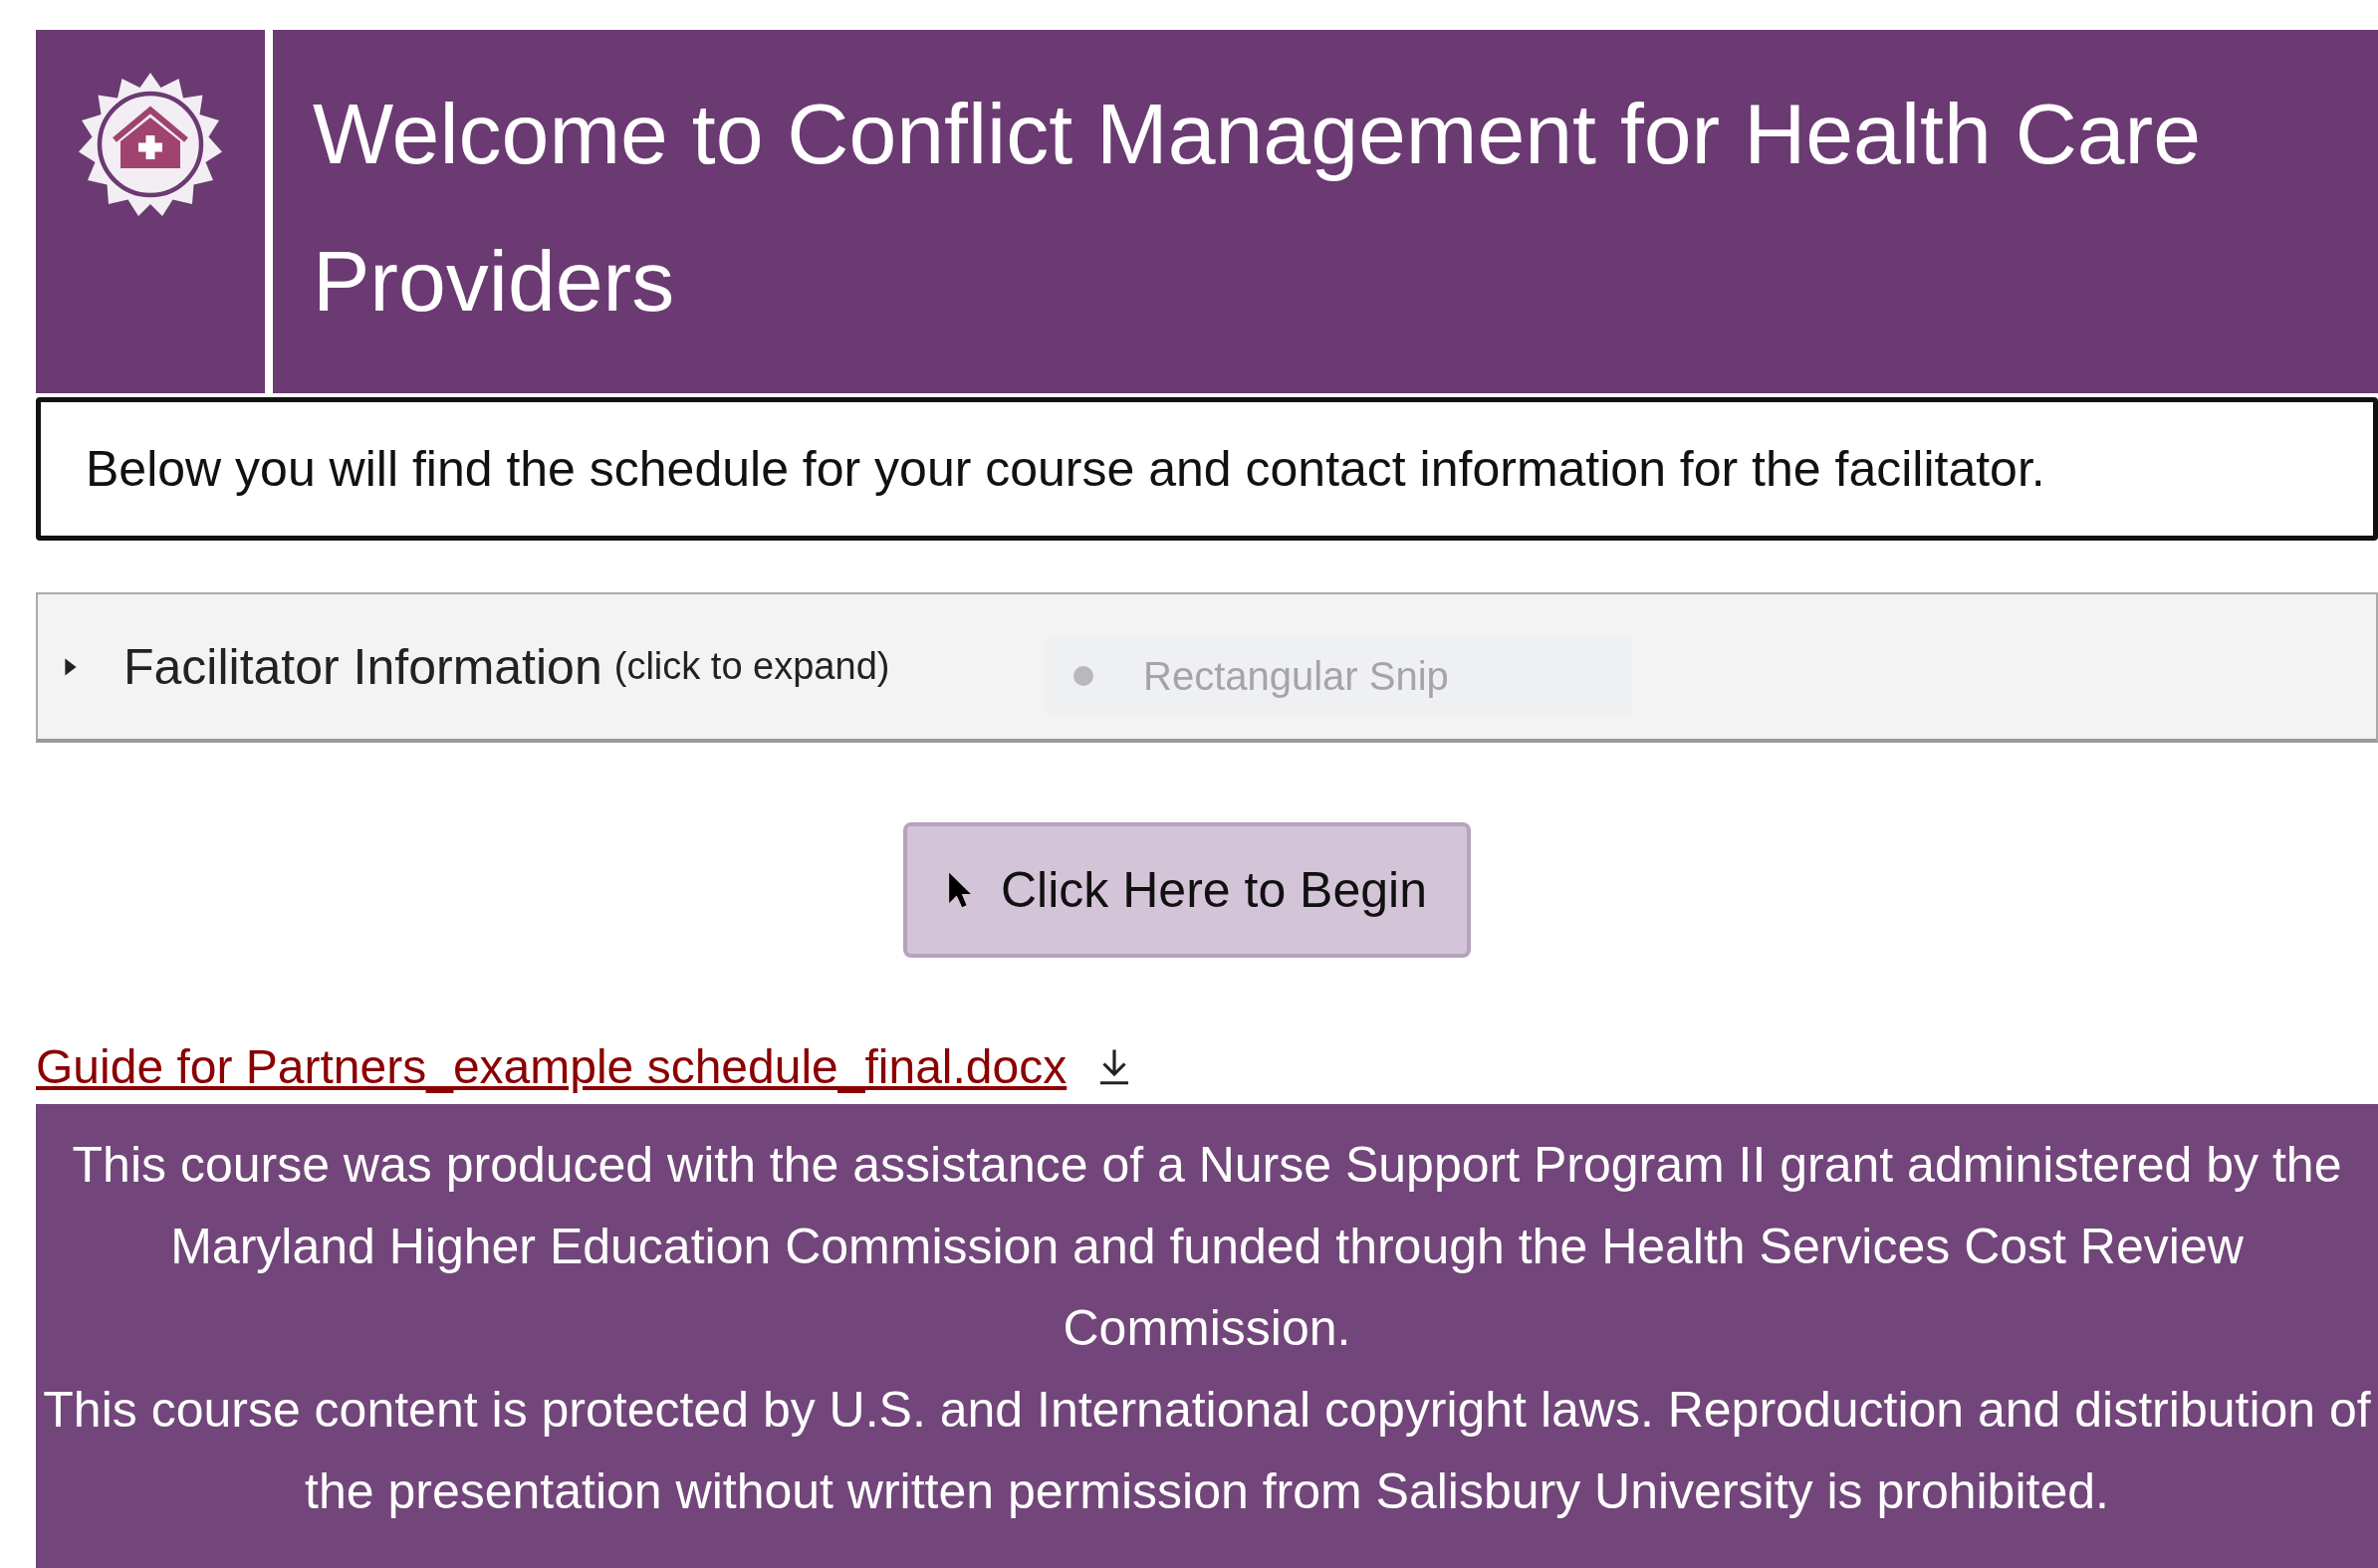 This screenshot has width=2378, height=1568. I want to click on begin-button: Click Here to Begin, so click(1187, 890).